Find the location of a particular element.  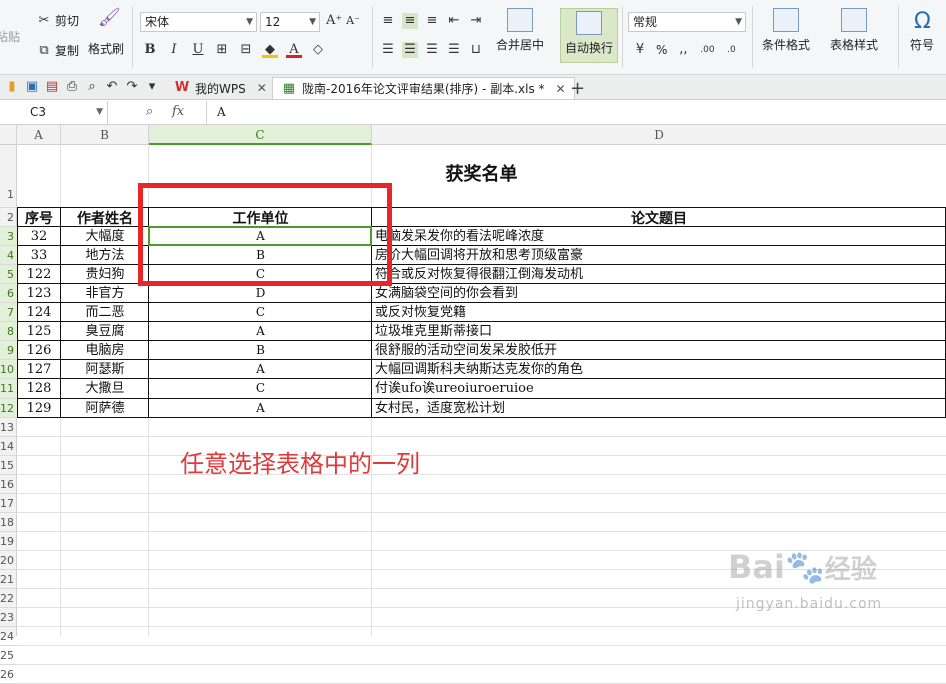

cell-paper-title: 或反对恢复党籍 is located at coordinates (660, 312).